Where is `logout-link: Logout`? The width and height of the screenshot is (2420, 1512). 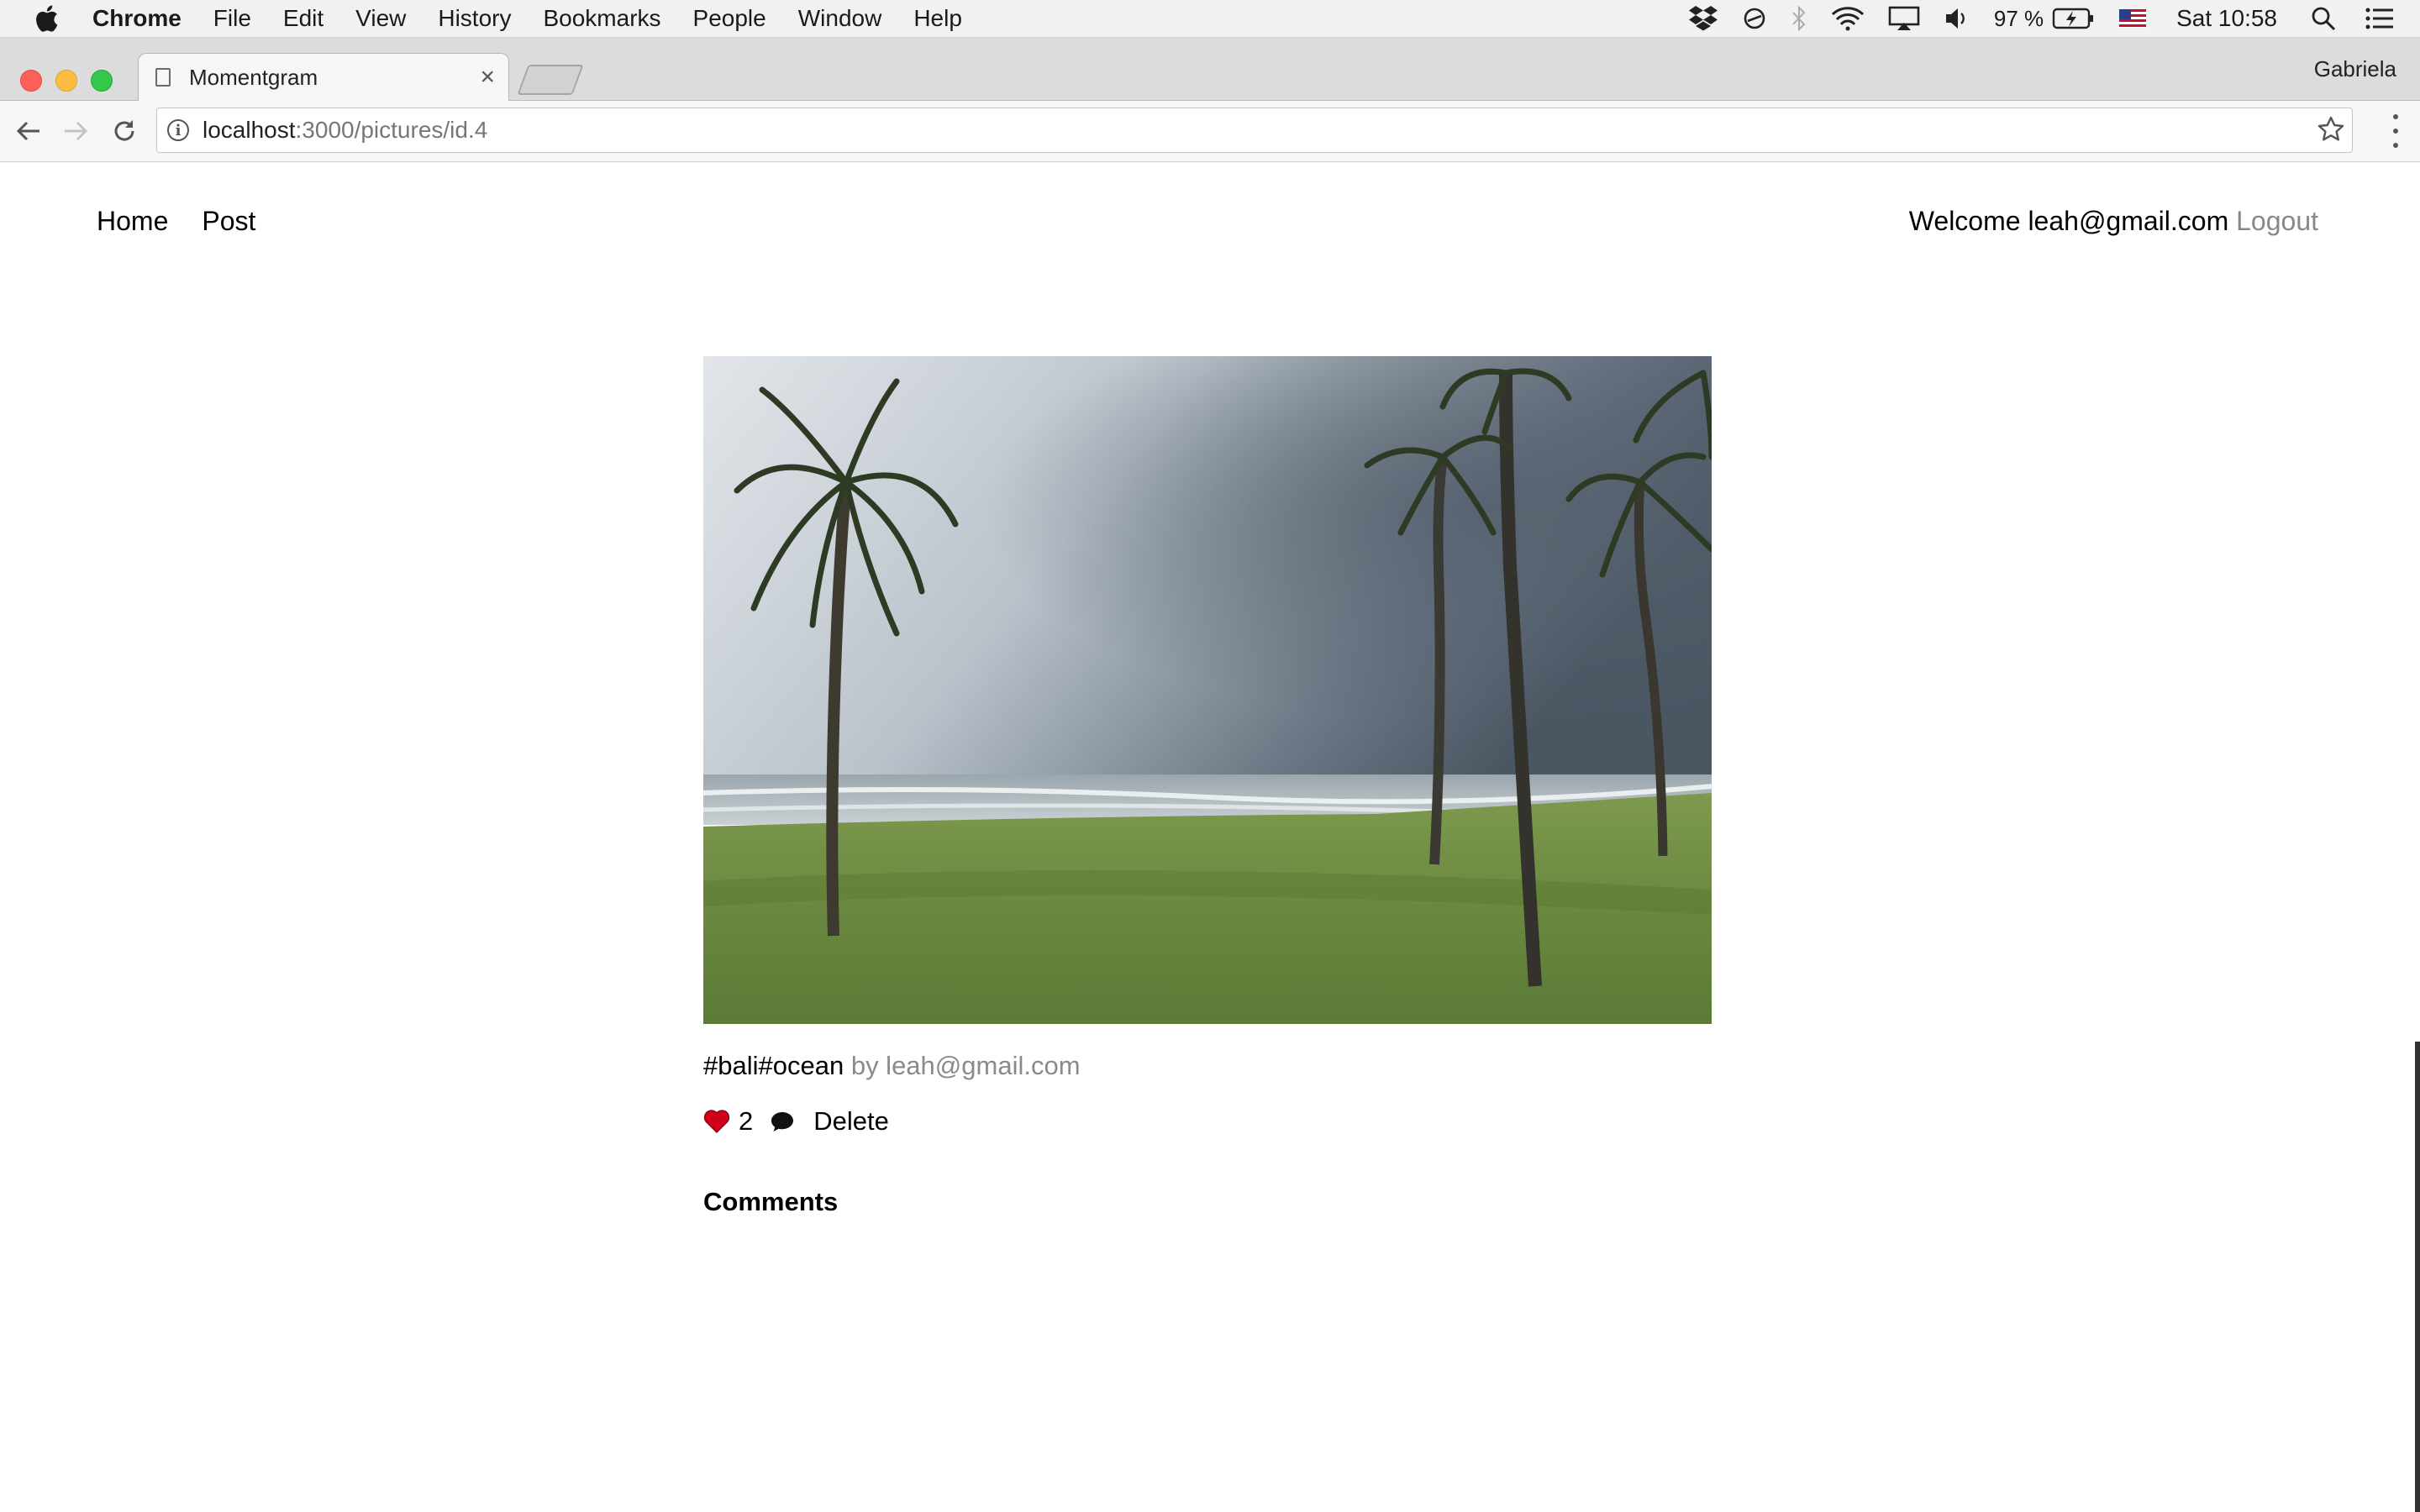 logout-link: Logout is located at coordinates (2277, 221).